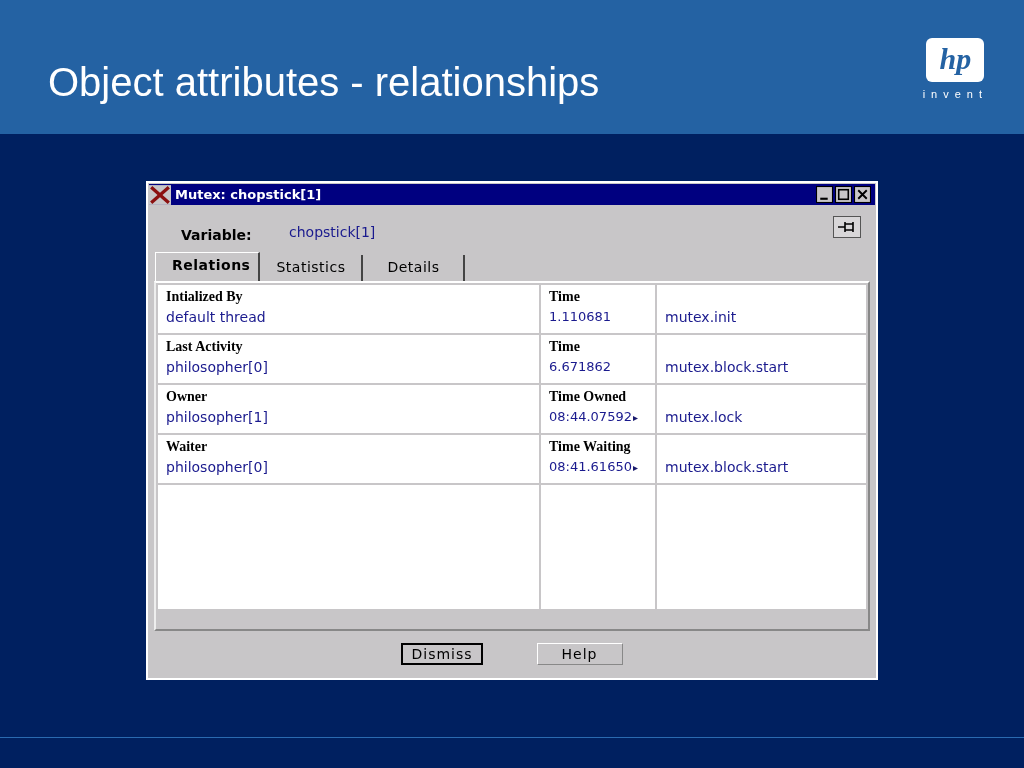 The height and width of the screenshot is (768, 1024). What do you see at coordinates (205, 347) in the screenshot?
I see `field-label: Last Activity` at bounding box center [205, 347].